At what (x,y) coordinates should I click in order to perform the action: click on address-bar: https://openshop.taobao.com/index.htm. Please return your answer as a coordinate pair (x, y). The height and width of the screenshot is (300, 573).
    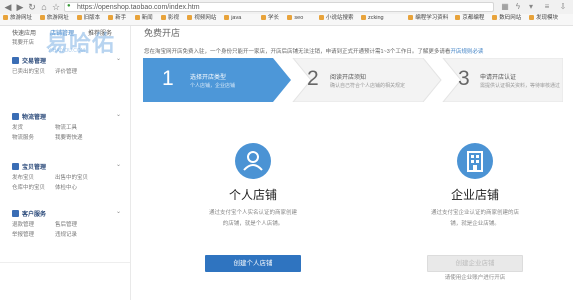
    Looking at the image, I should click on (279, 7).